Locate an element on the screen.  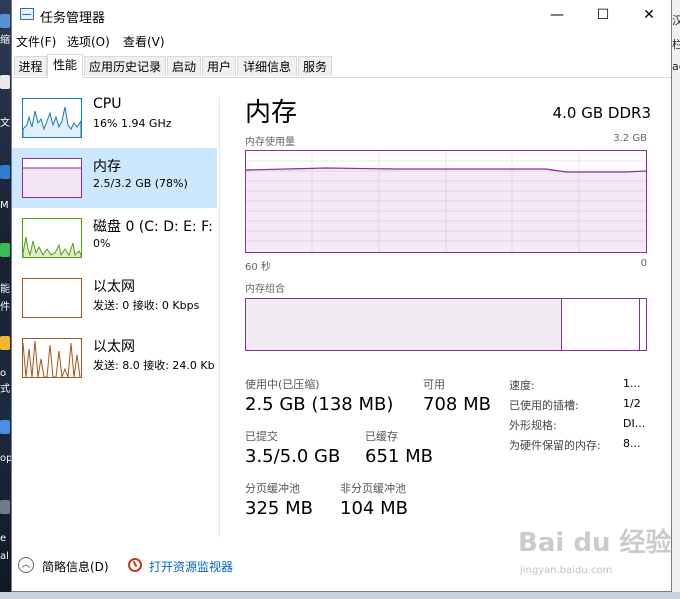
detail-title: 内存 is located at coordinates (271, 113).